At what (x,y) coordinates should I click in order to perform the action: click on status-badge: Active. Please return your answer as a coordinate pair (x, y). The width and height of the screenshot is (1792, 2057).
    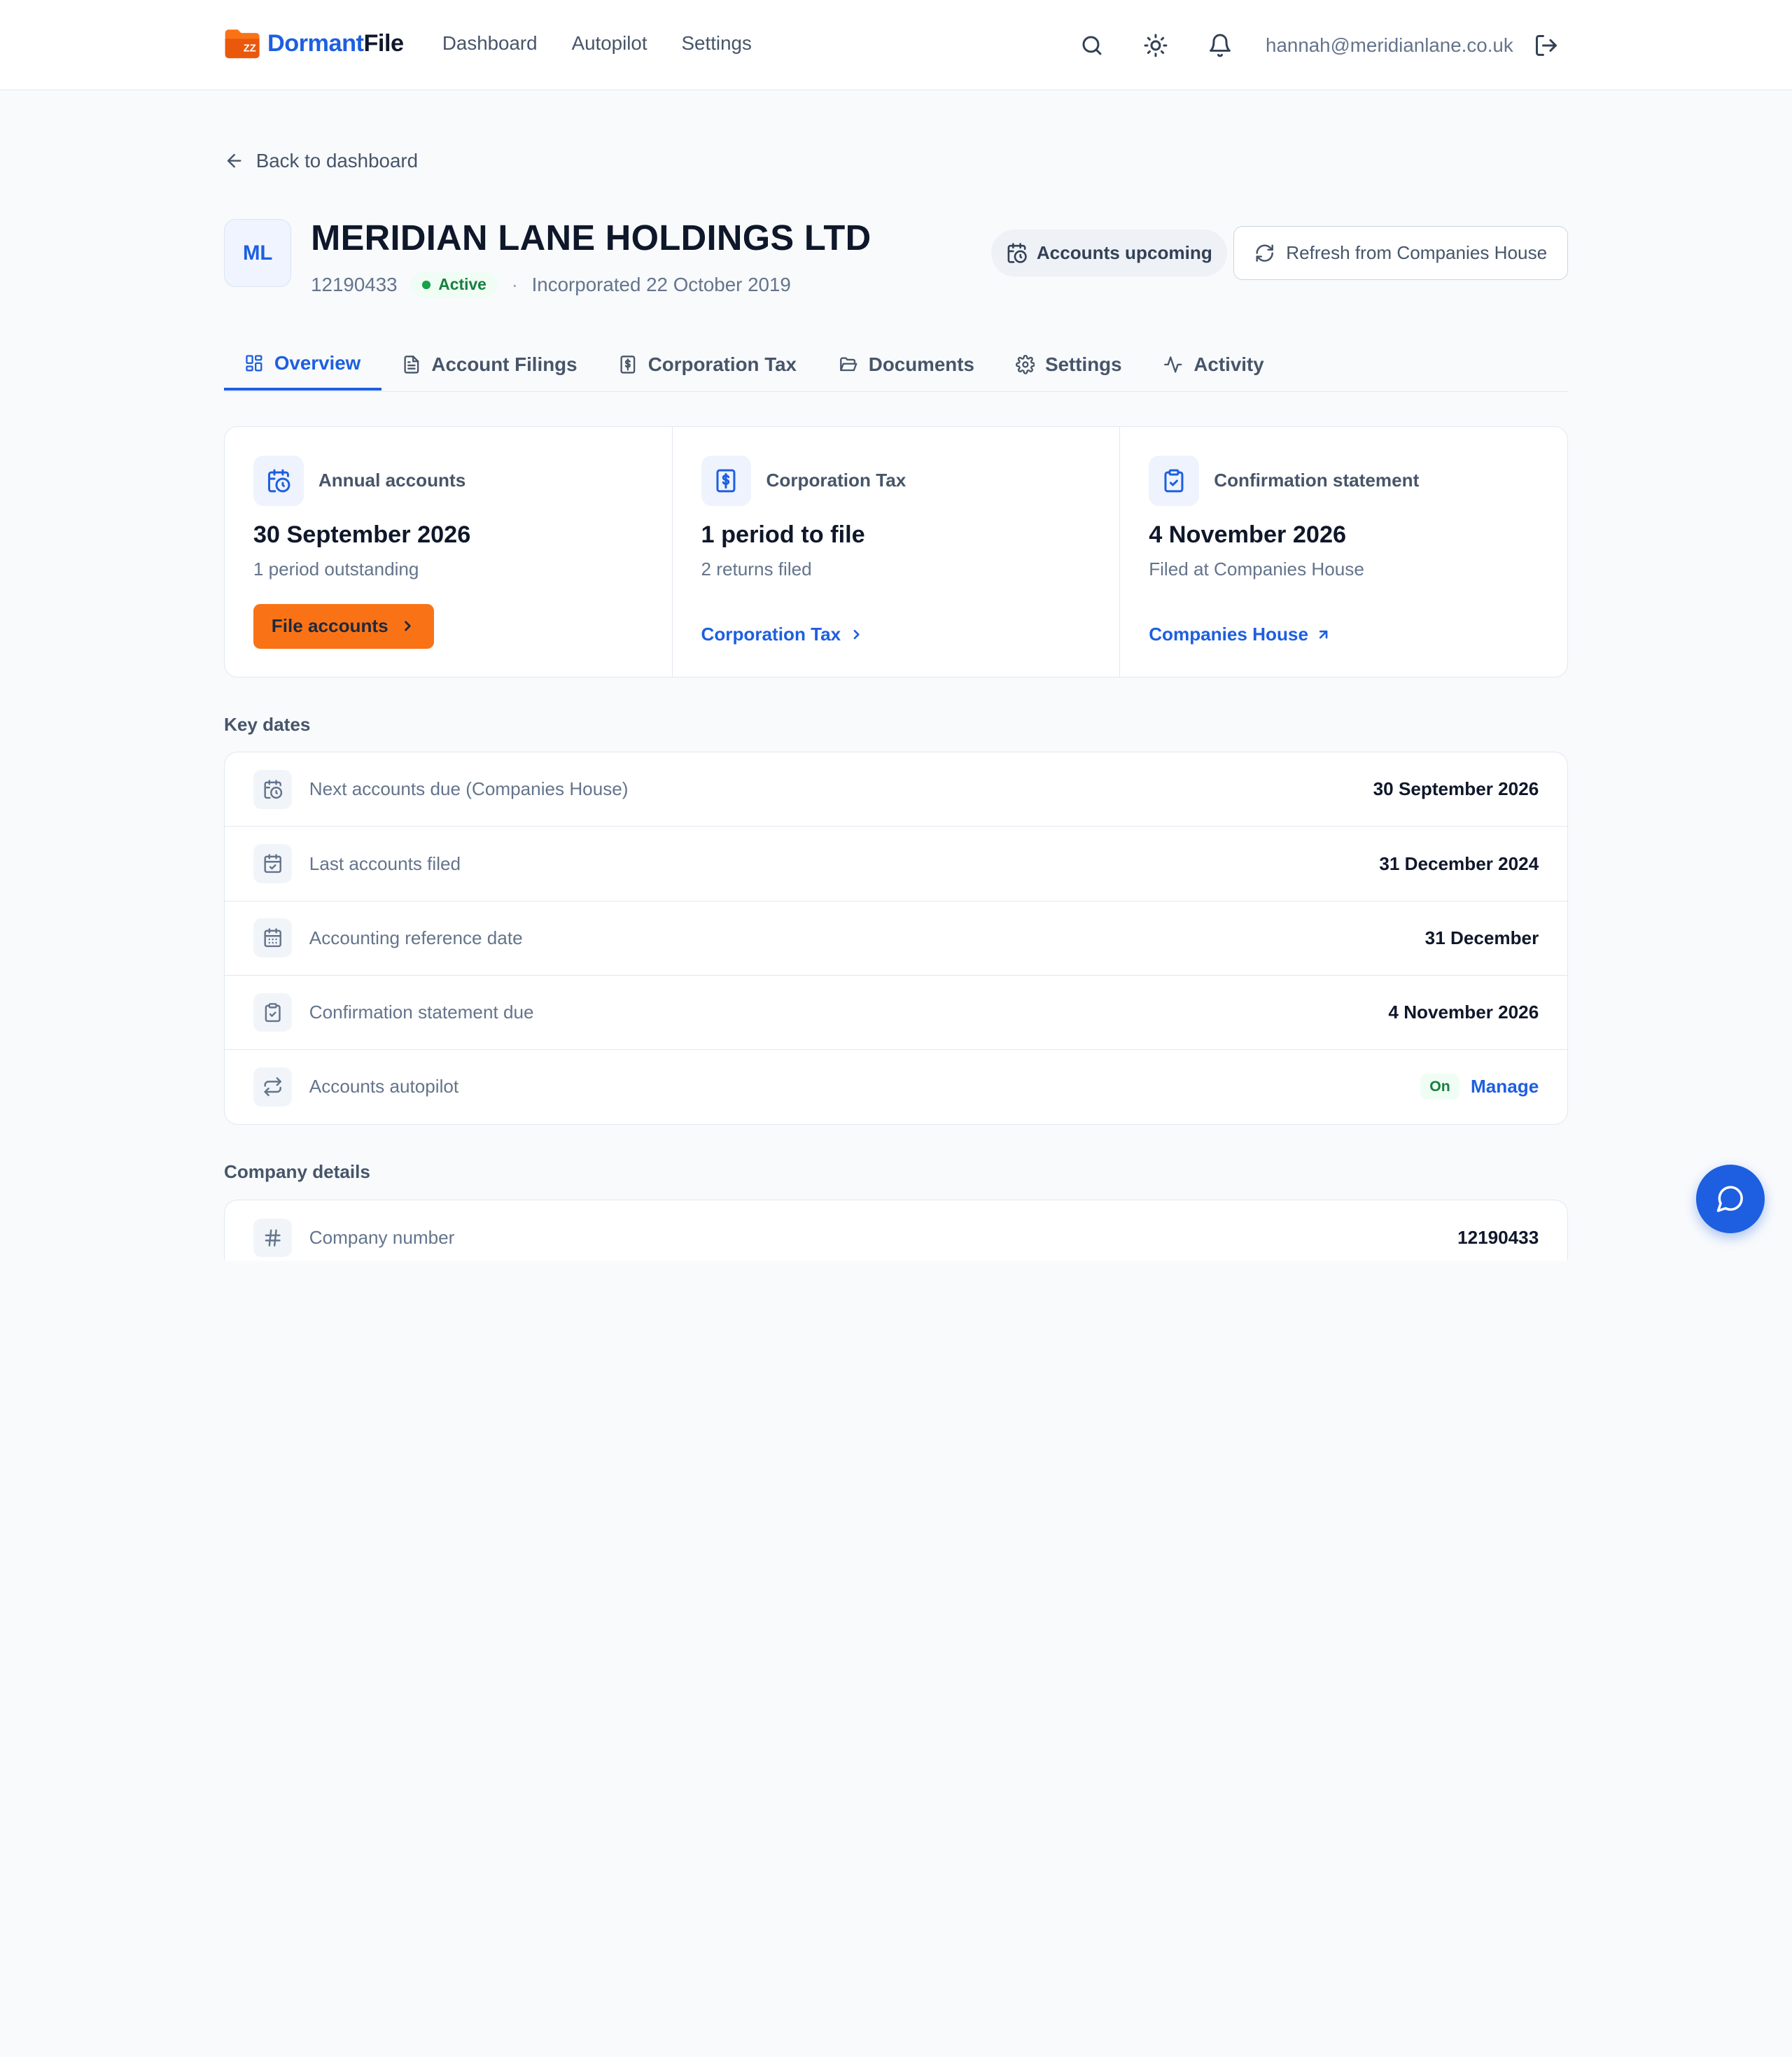
    Looking at the image, I should click on (454, 285).